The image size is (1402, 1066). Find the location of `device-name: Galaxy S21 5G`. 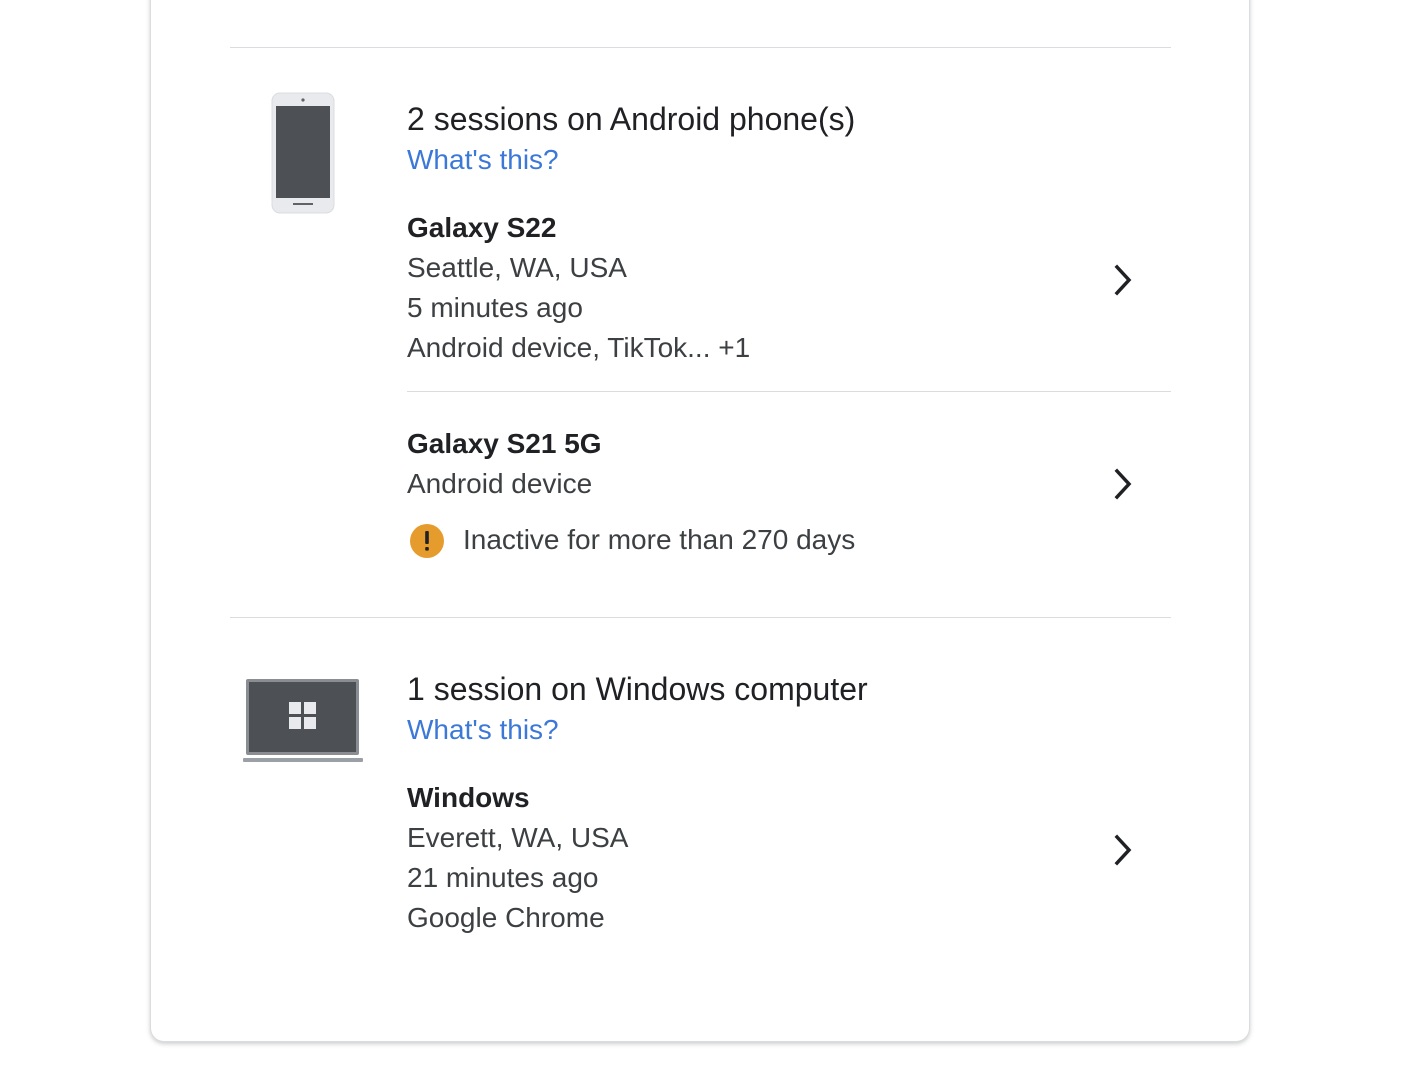

device-name: Galaxy S21 5G is located at coordinates (504, 443).